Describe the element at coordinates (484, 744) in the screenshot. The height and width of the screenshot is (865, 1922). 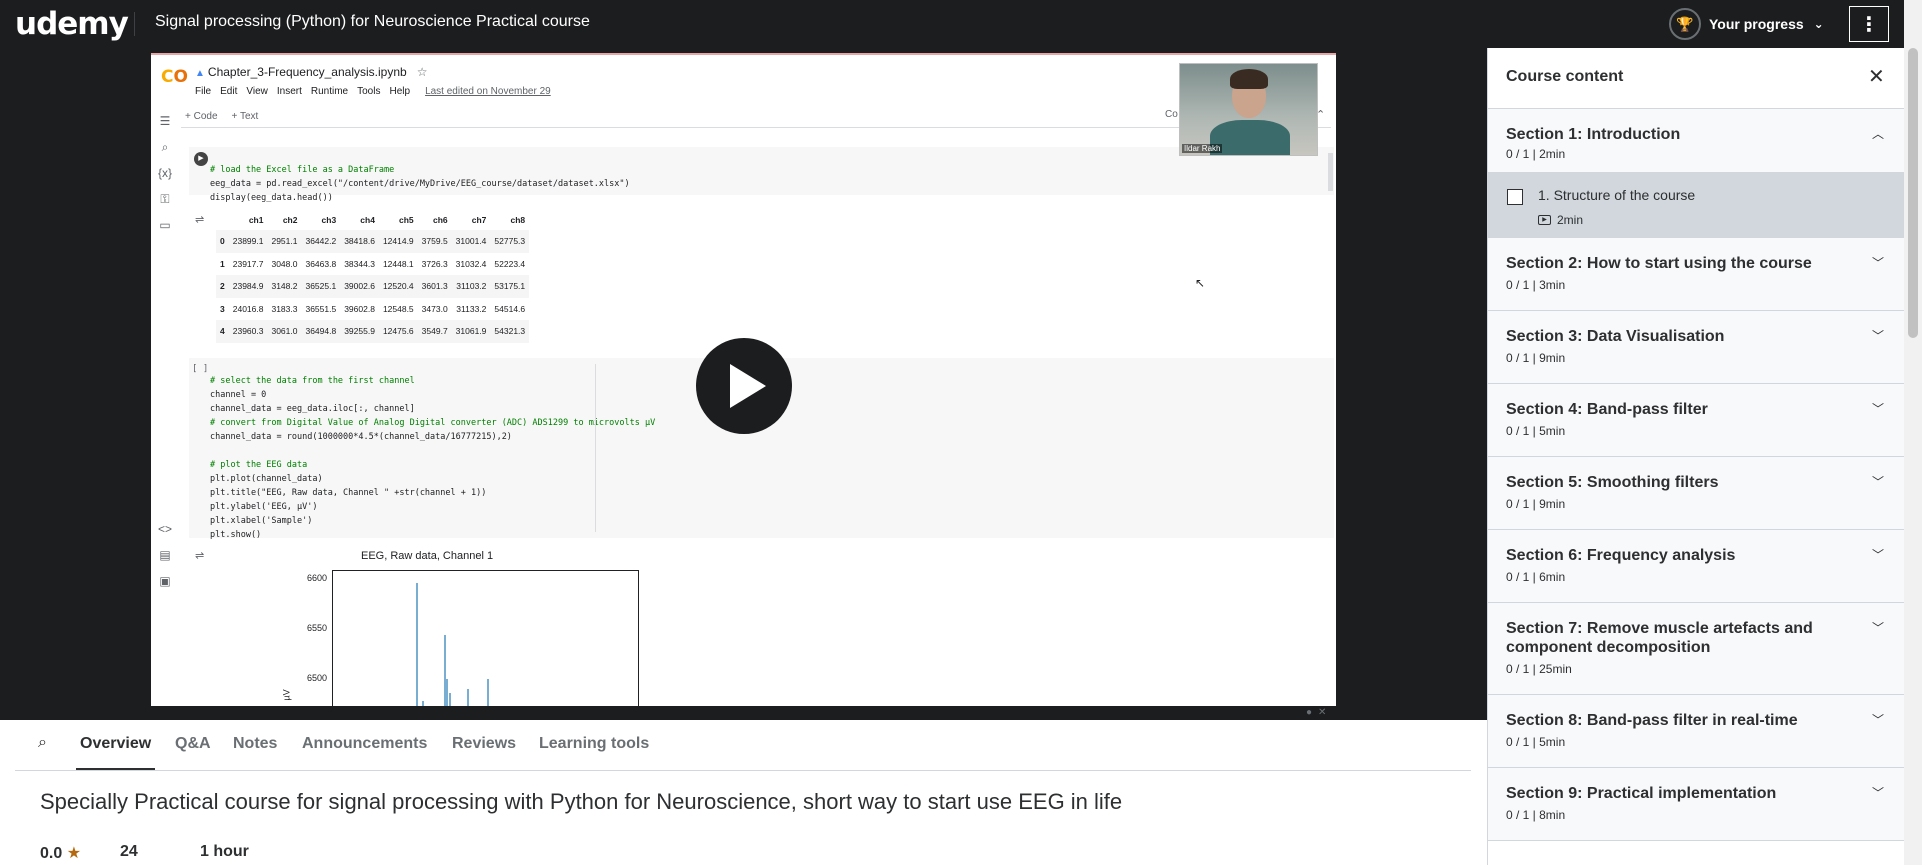
I see `tab-reviews: Reviews` at that location.